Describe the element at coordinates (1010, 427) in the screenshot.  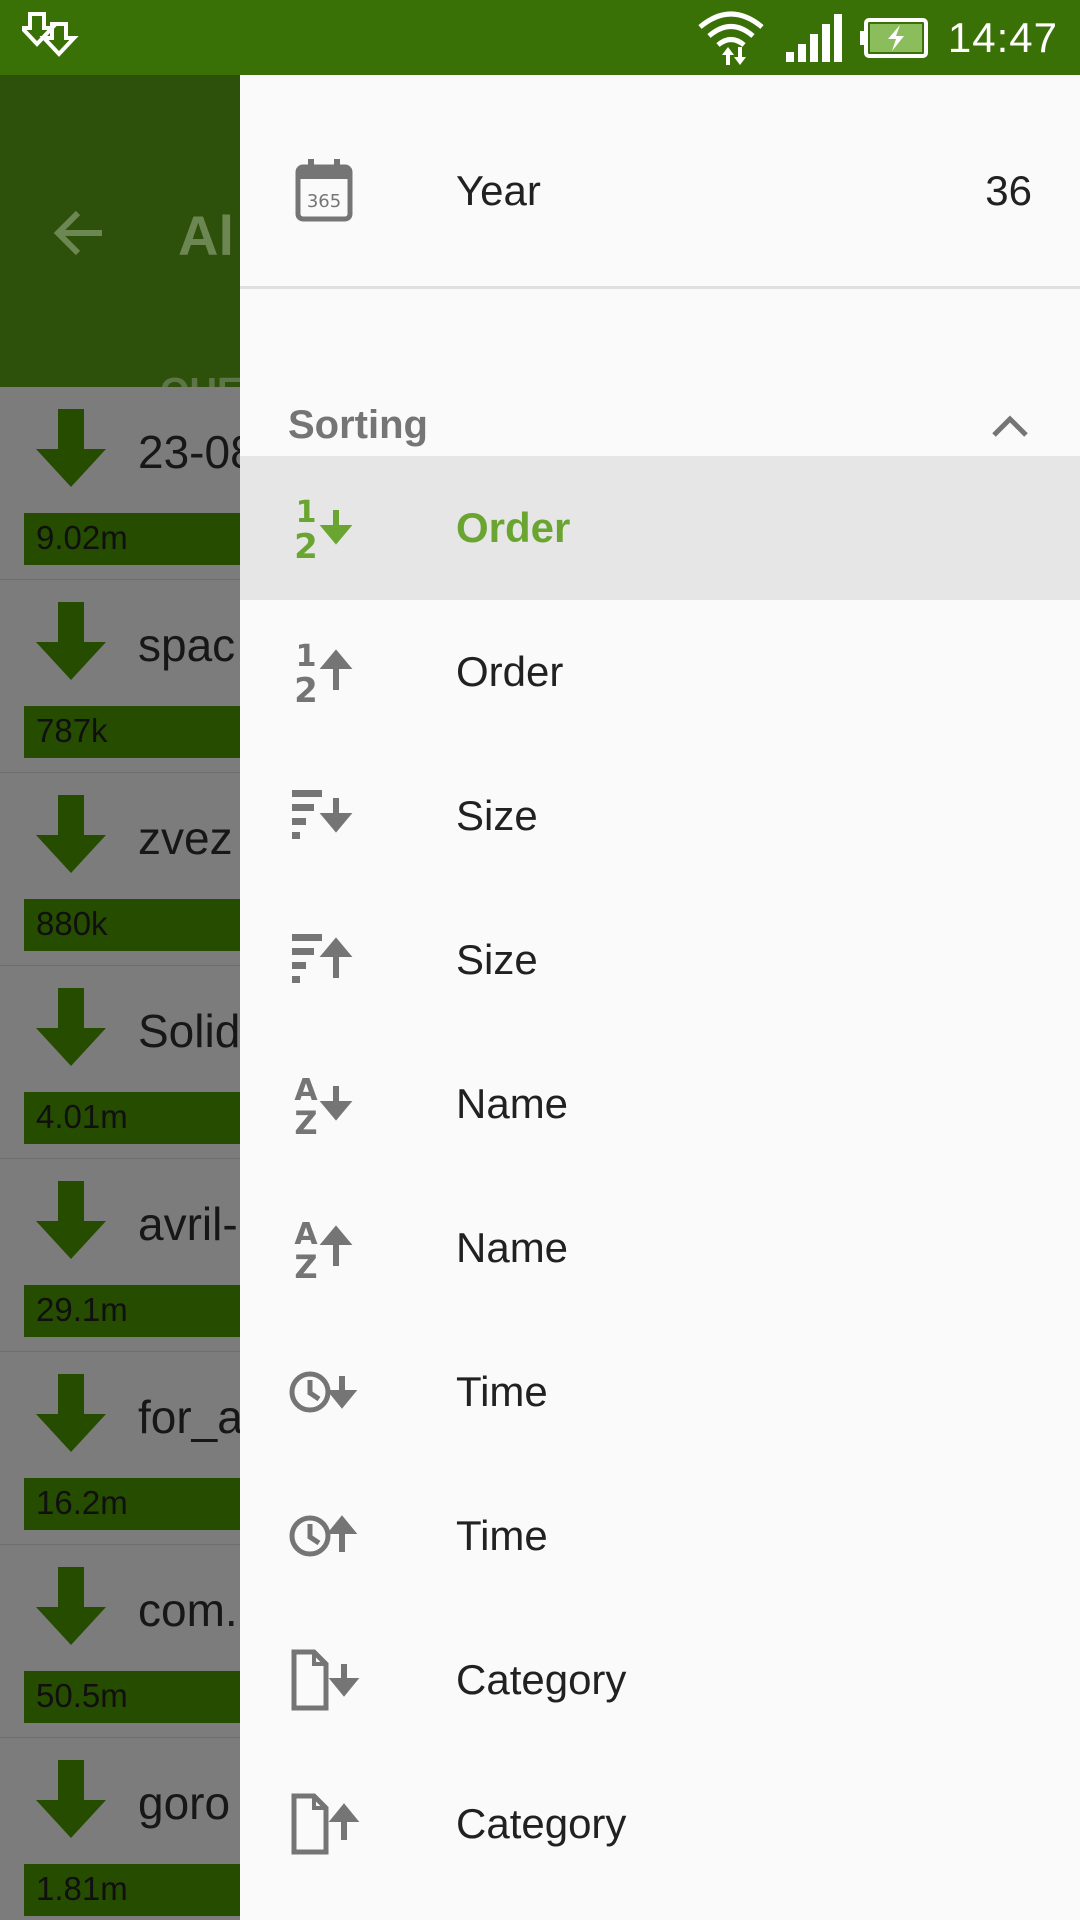
I see `chevron-up-icon` at that location.